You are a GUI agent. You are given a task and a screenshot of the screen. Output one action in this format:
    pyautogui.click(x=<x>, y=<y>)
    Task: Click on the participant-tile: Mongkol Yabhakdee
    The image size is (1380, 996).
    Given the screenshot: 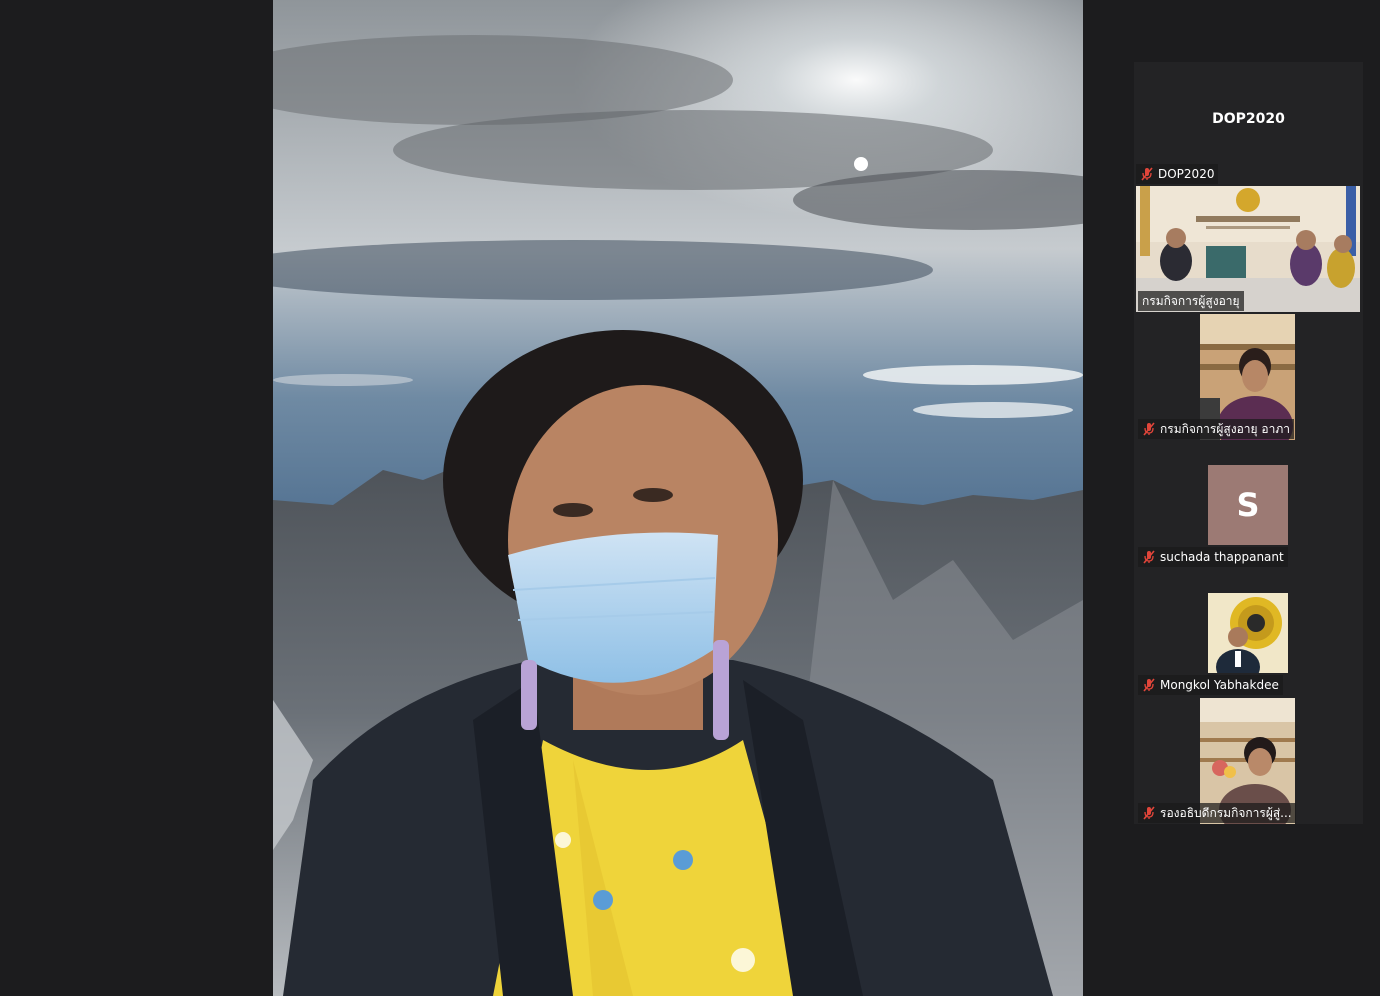 What is the action you would take?
    pyautogui.click(x=1248, y=633)
    